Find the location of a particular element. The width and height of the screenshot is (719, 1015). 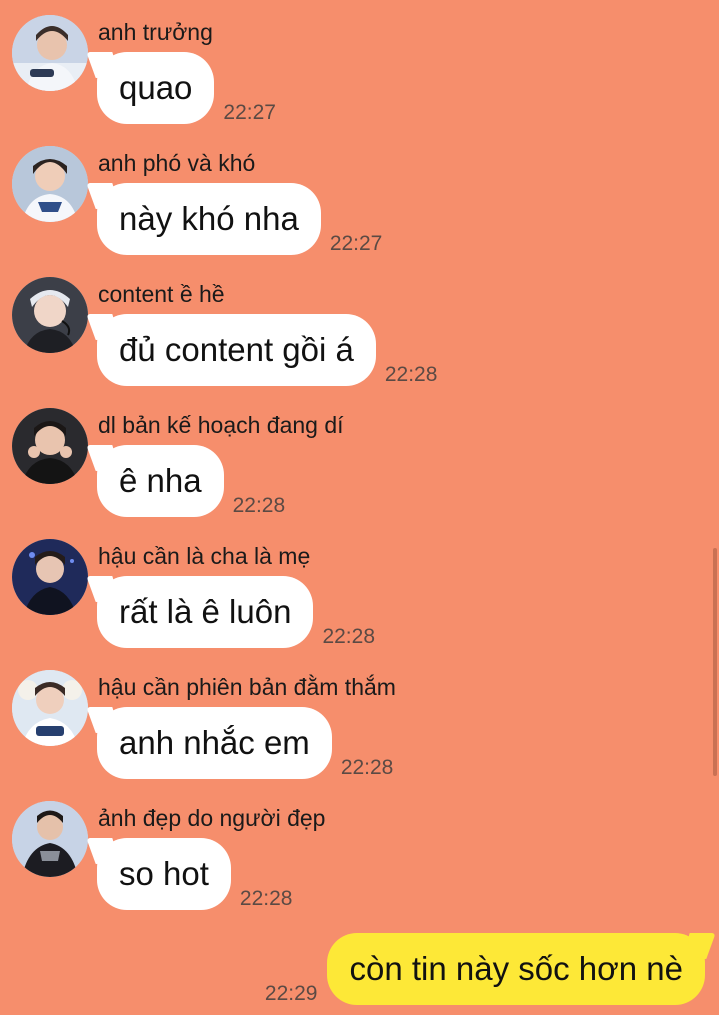

my-message-row: 22:29 còn tin này sốc hơn nè is located at coordinates (485, 969).